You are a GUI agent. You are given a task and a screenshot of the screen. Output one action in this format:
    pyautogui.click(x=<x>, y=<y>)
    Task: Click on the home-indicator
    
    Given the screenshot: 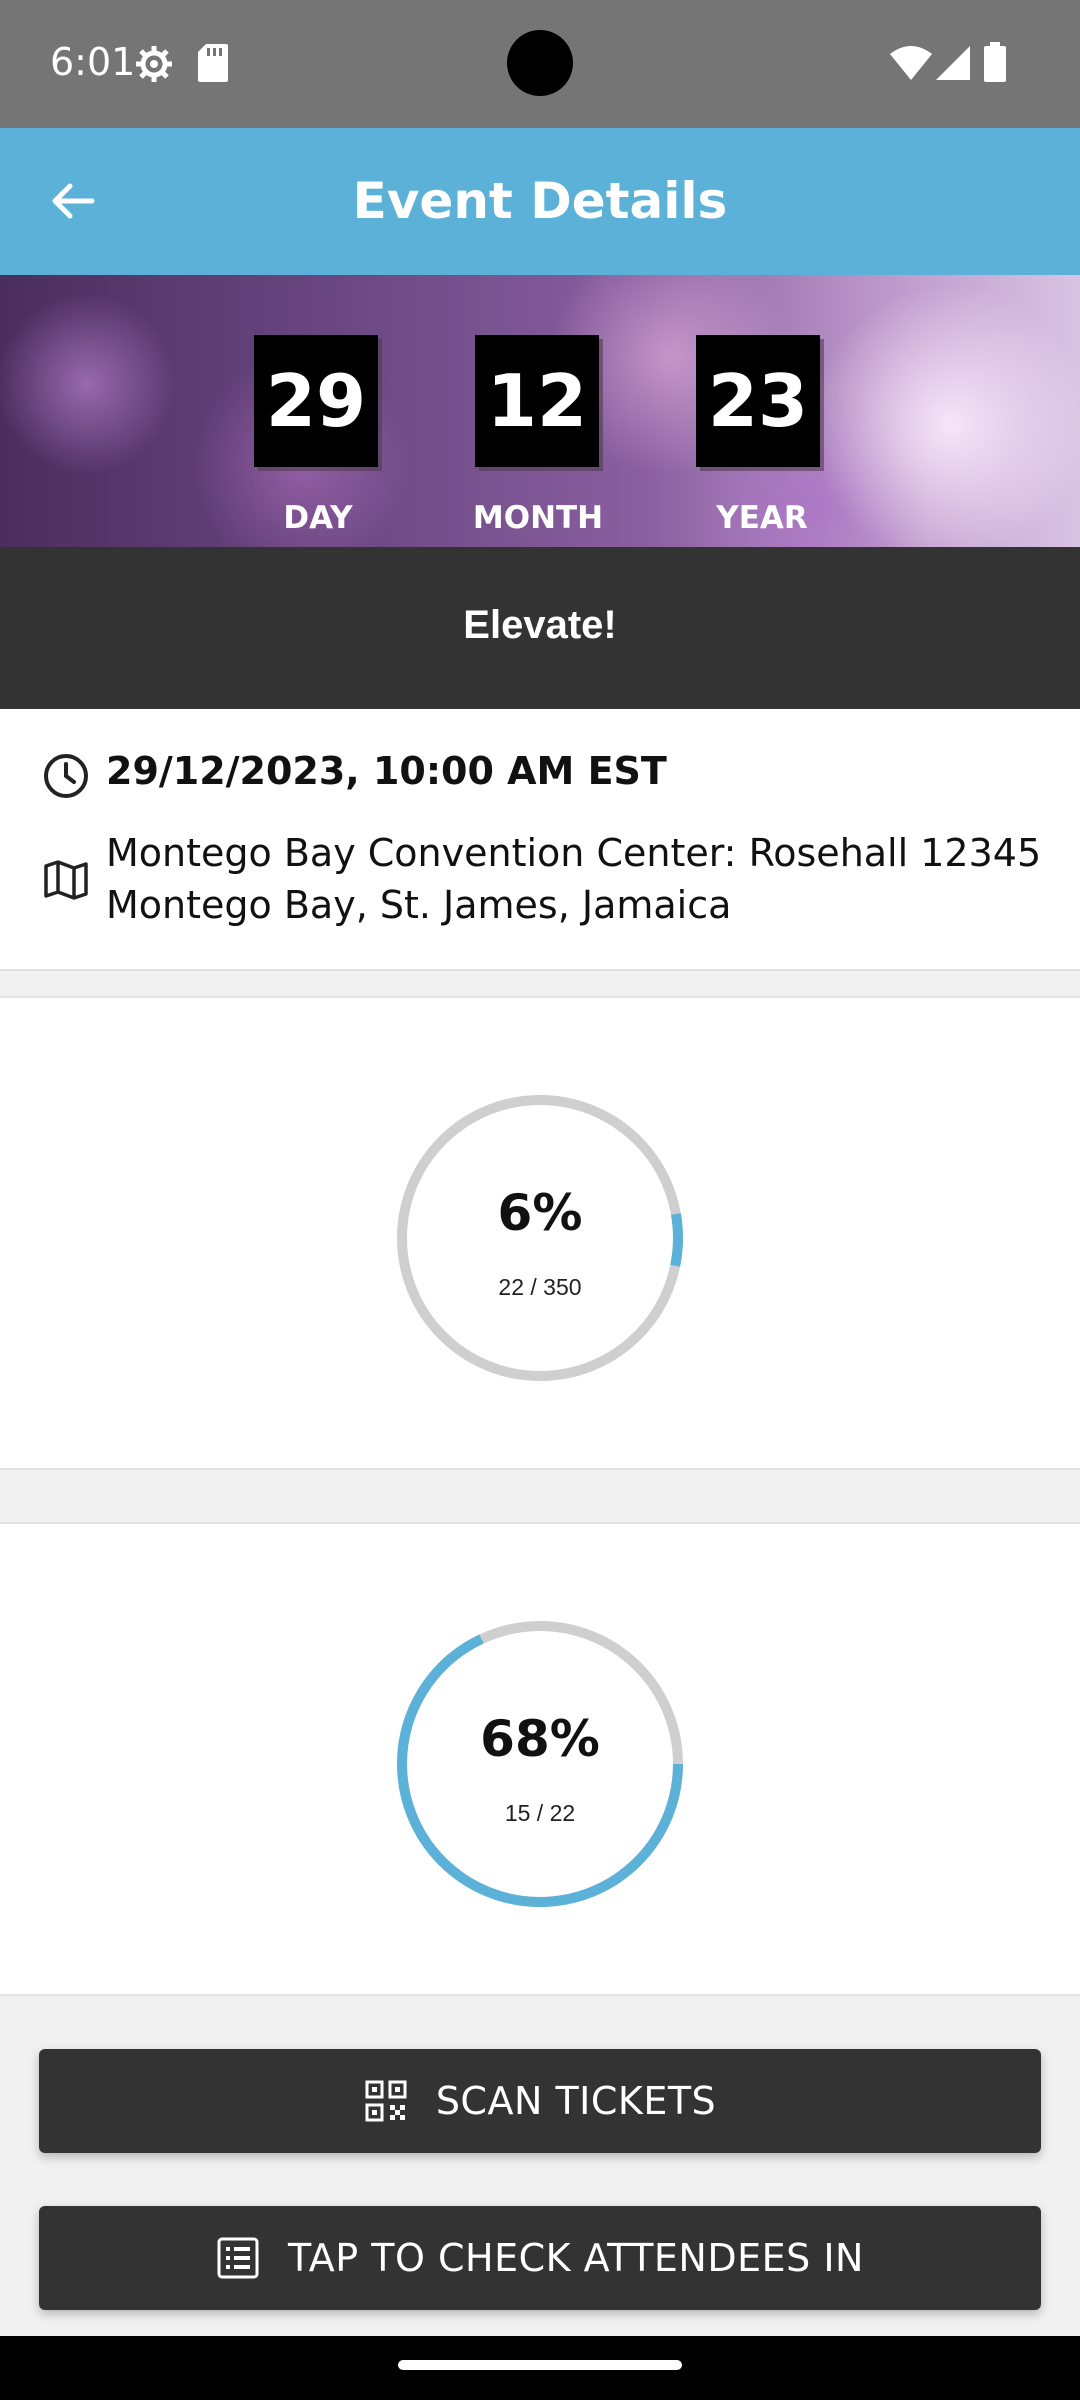 What is the action you would take?
    pyautogui.click(x=540, y=2365)
    